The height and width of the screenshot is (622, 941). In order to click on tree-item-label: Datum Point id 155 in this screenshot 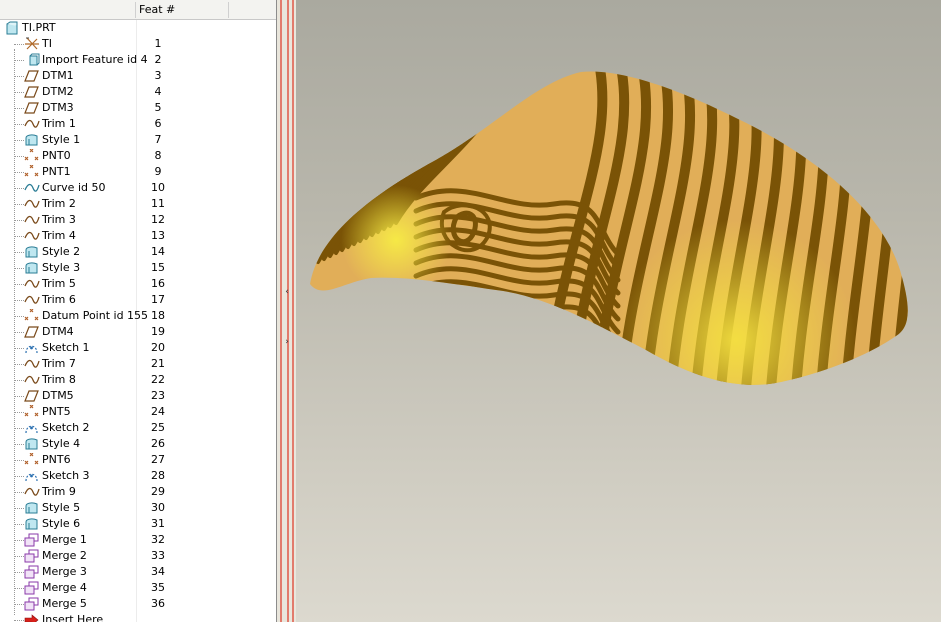, I will do `click(95, 315)`.